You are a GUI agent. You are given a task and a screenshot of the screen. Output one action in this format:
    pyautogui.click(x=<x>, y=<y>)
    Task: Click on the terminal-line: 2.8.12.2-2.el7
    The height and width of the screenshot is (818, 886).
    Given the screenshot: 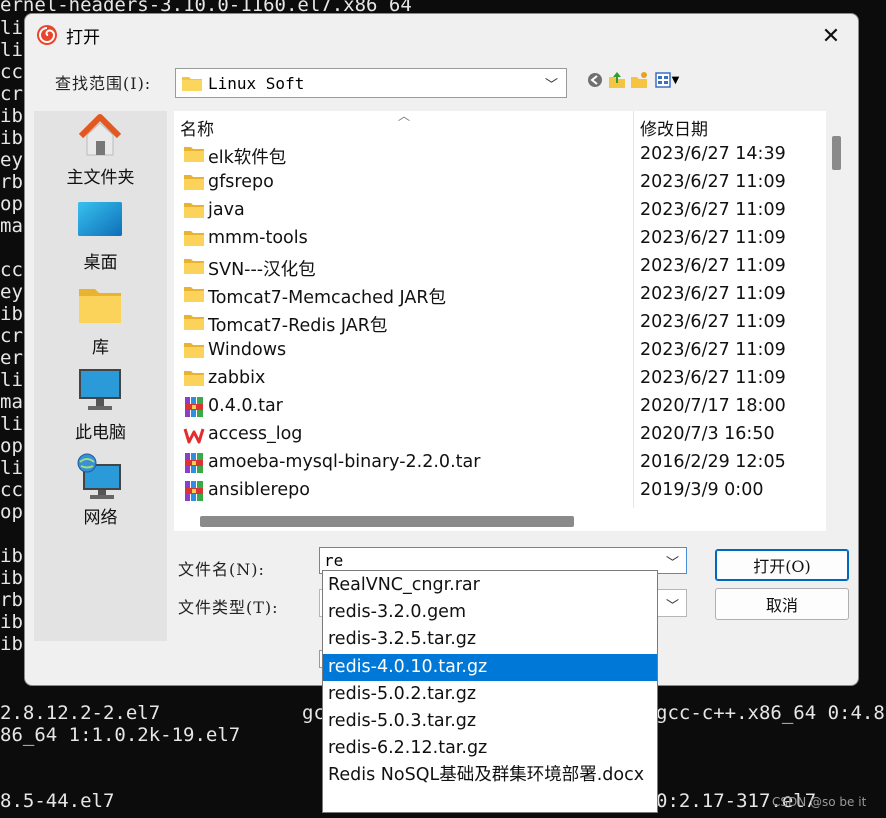 What is the action you would take?
    pyautogui.click(x=80, y=713)
    